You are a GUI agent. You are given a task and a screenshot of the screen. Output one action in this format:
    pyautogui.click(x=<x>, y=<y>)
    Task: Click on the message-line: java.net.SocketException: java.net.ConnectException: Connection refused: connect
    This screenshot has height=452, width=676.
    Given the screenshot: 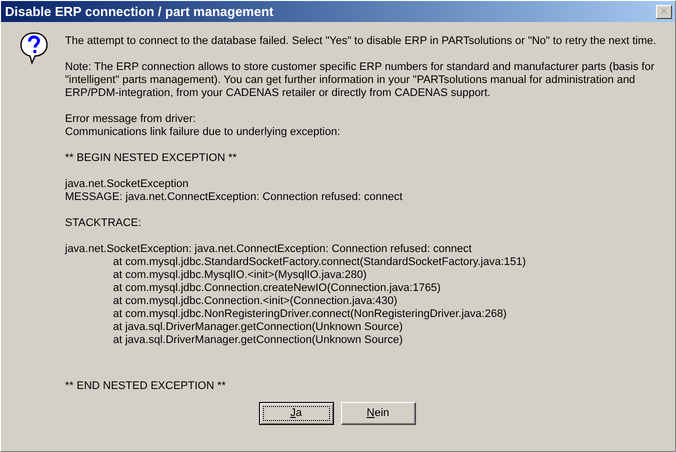 What is the action you would take?
    pyautogui.click(x=269, y=249)
    